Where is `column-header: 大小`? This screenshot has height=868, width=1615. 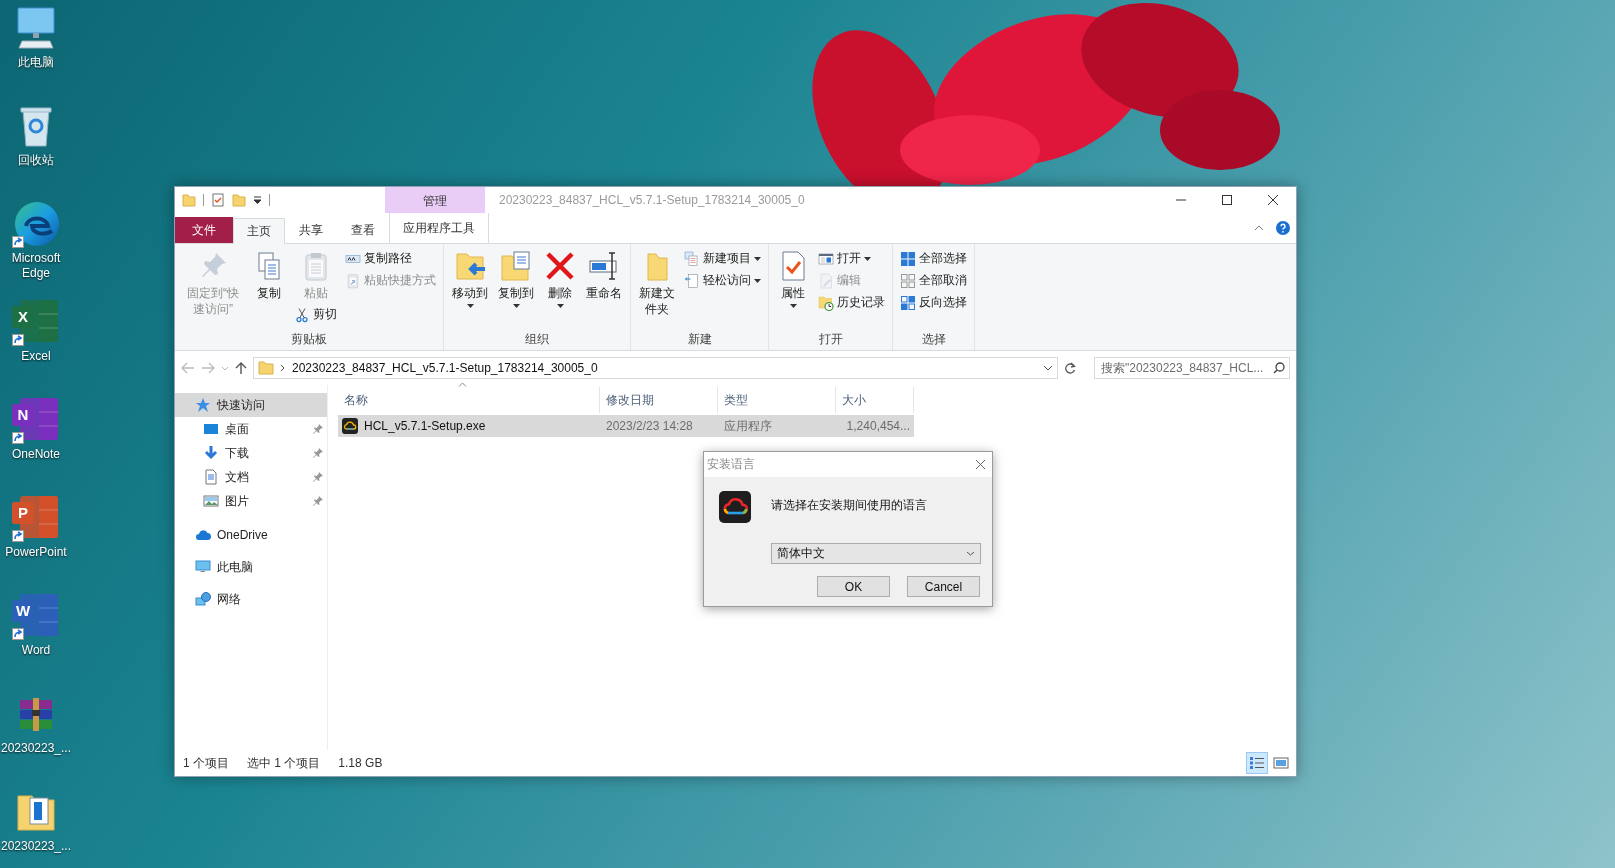
column-header: 大小 is located at coordinates (875, 400).